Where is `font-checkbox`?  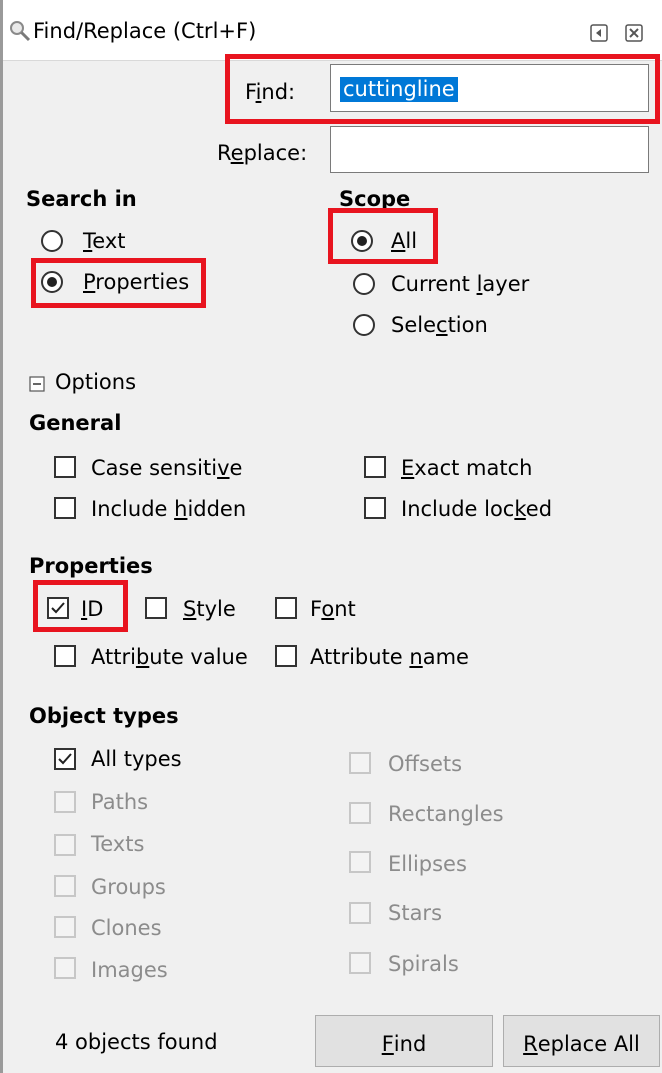
font-checkbox is located at coordinates (286, 608).